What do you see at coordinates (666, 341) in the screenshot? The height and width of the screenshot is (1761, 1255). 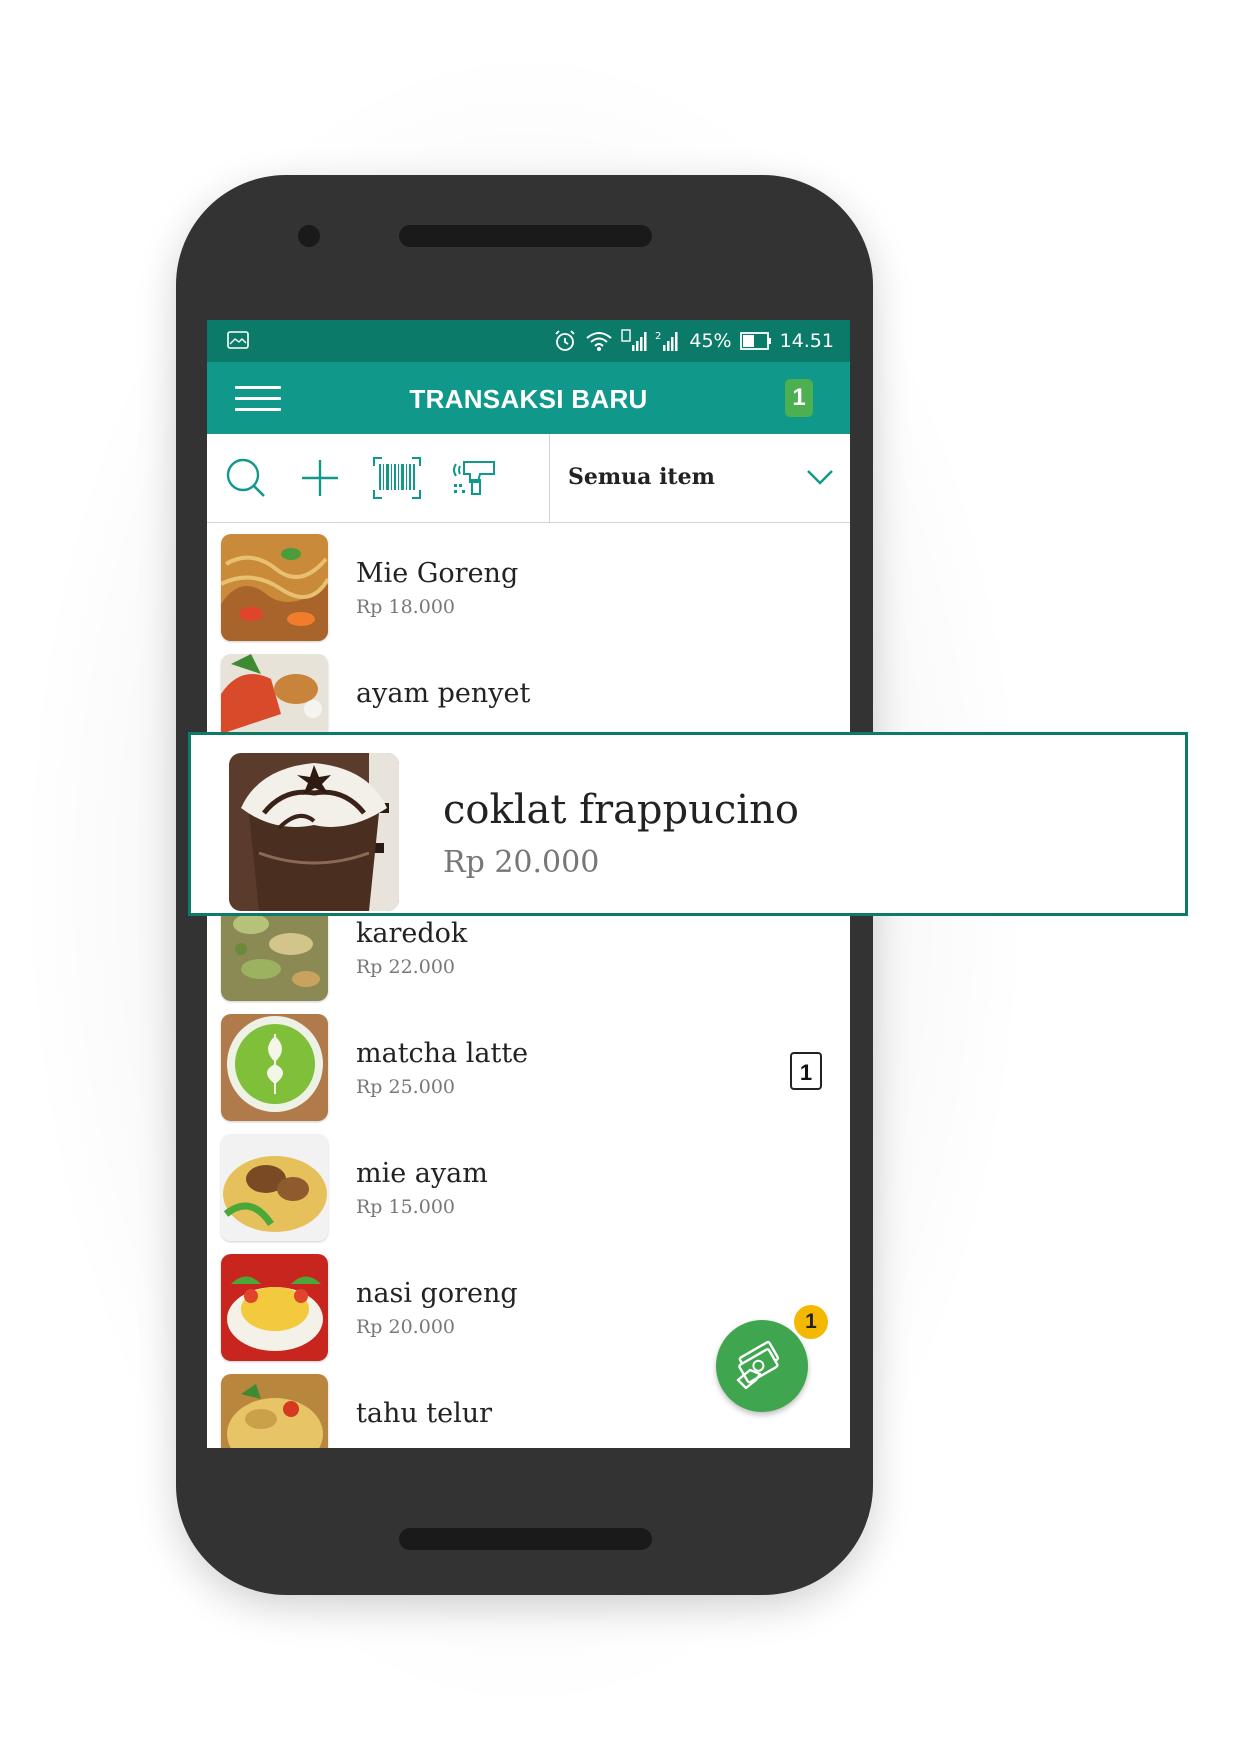 I see `signal-sim2-icon: 2` at bounding box center [666, 341].